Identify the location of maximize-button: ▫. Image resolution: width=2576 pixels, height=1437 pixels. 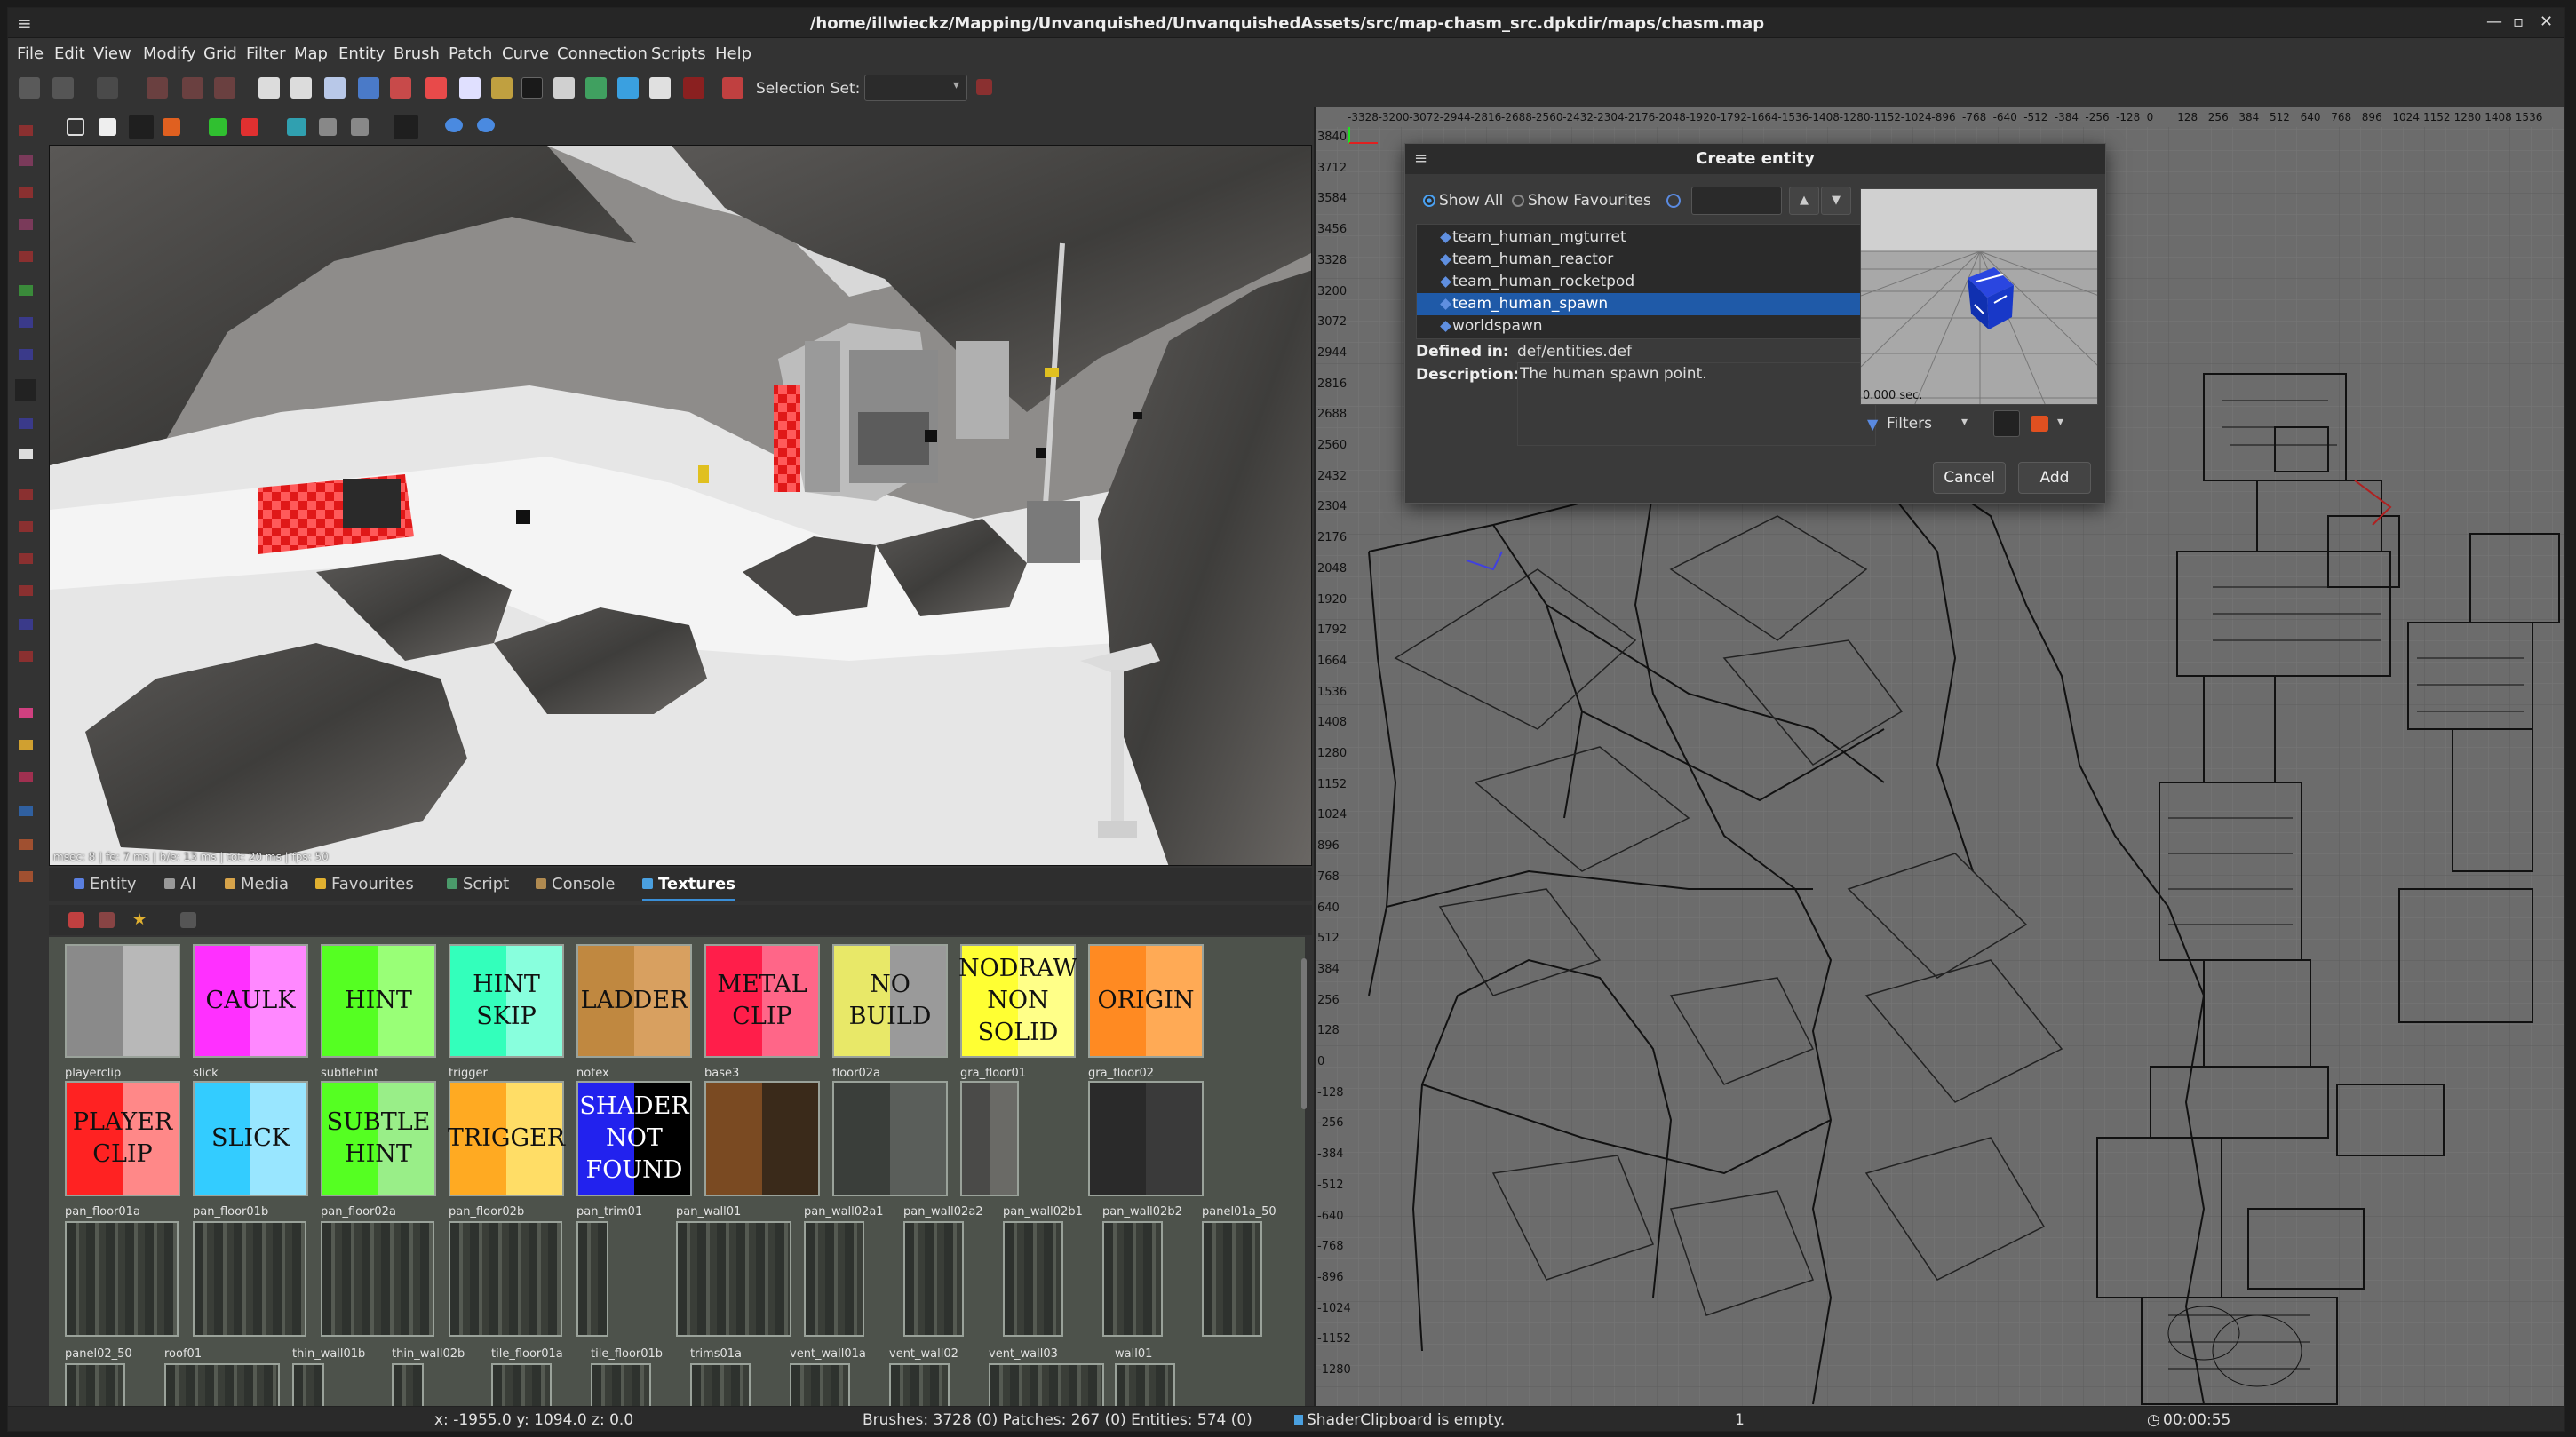
(2518, 21).